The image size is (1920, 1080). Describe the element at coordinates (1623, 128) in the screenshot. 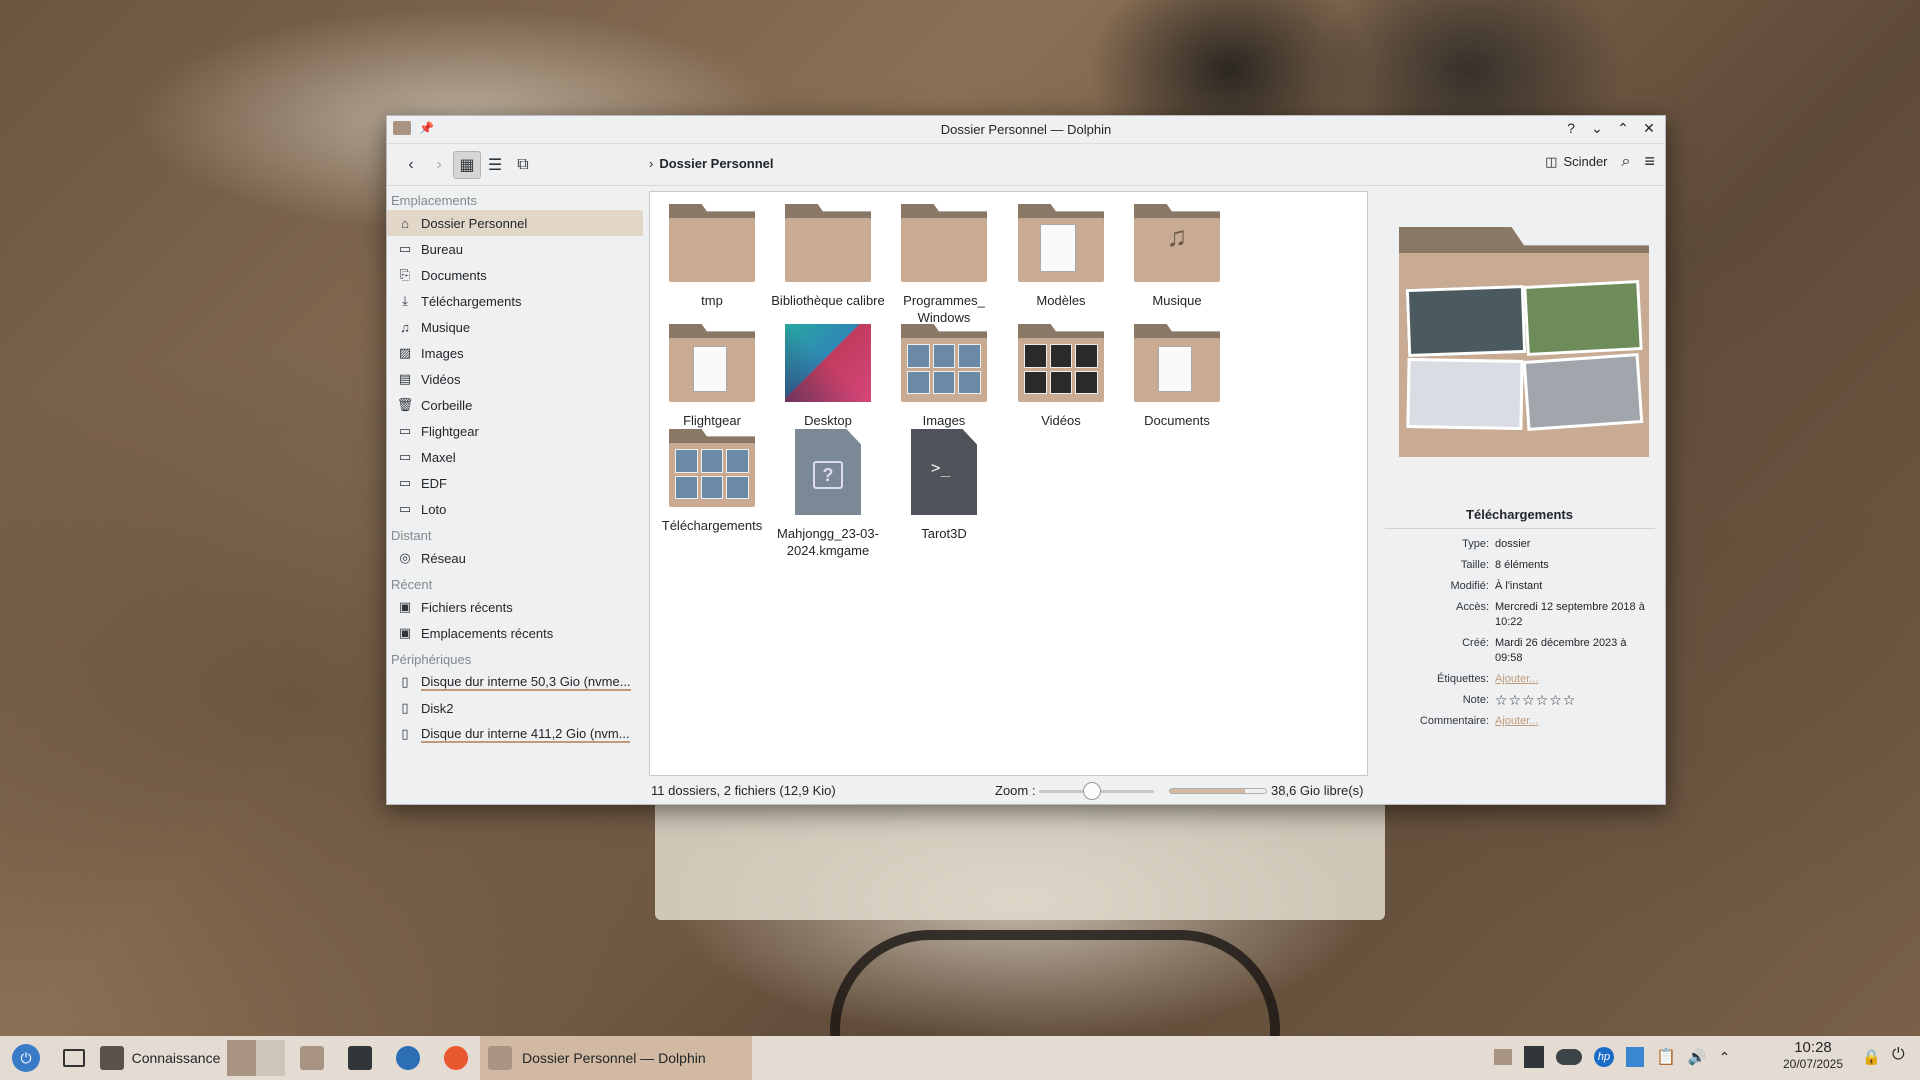

I see `maximize-icon: ⌃` at that location.